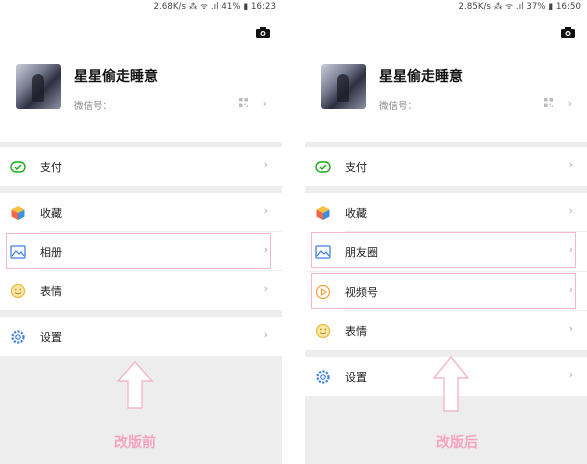 Image resolution: width=587 pixels, height=464 pixels. What do you see at coordinates (135, 443) in the screenshot?
I see `before-caption: 改版前` at bounding box center [135, 443].